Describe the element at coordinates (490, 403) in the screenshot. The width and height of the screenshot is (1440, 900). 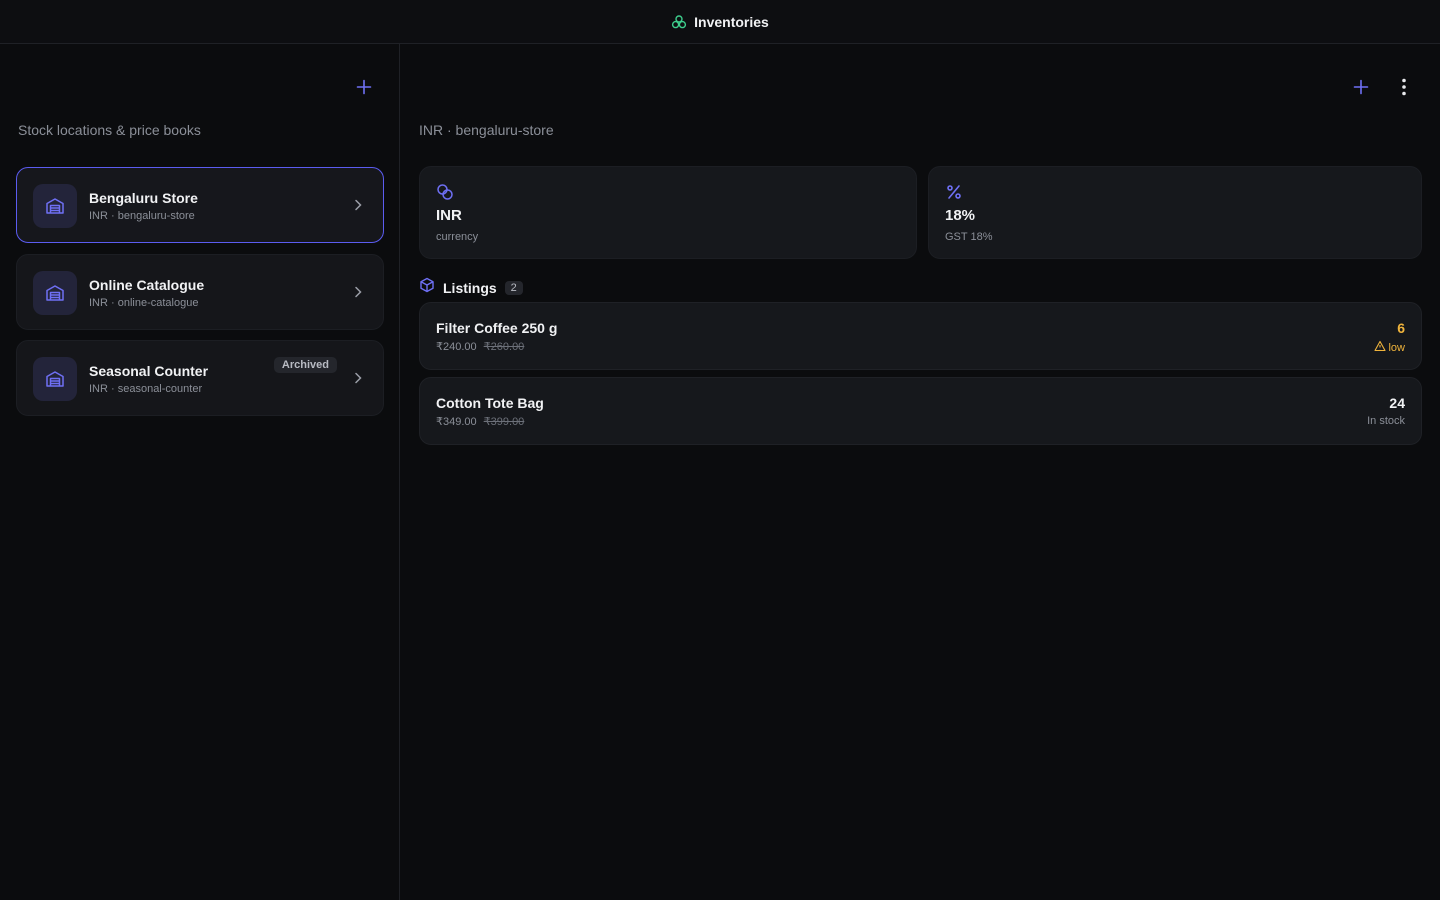
I see `listing-name: Cotton Tote Bag` at that location.